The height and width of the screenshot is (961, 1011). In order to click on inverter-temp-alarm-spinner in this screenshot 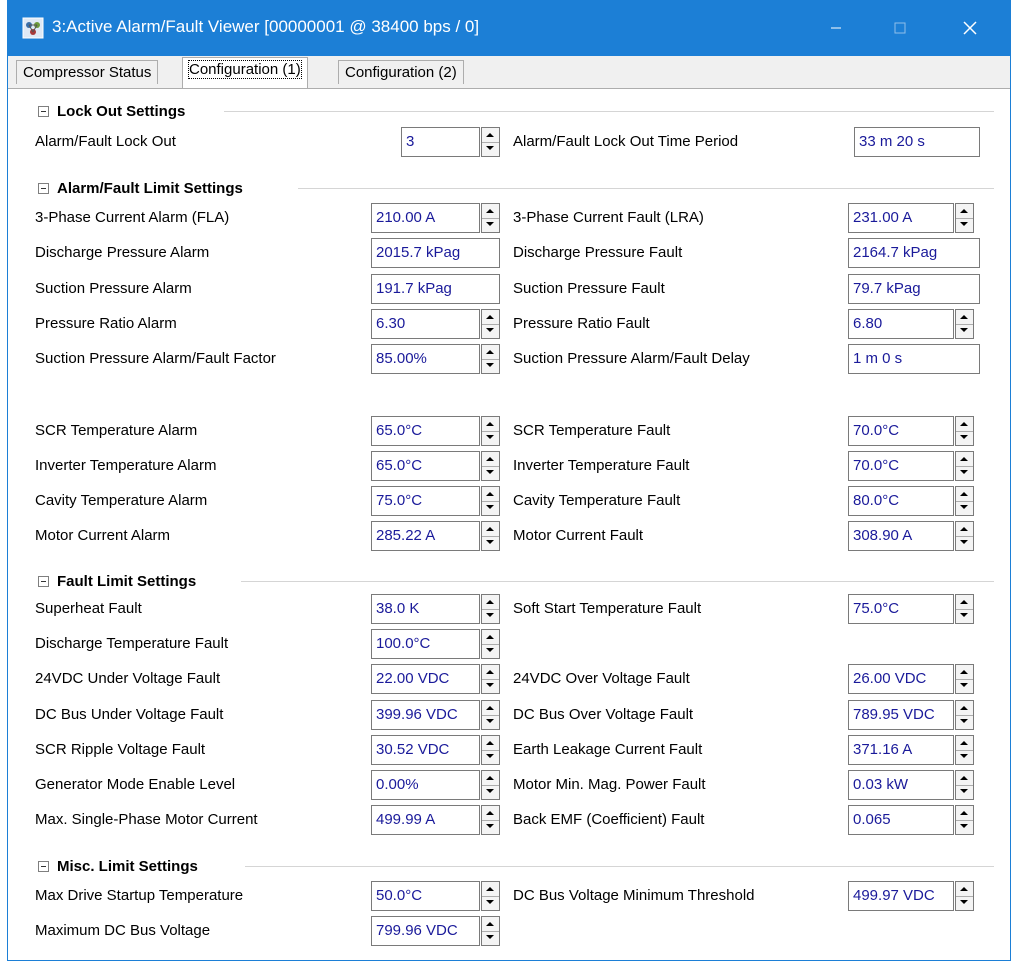, I will do `click(490, 466)`.